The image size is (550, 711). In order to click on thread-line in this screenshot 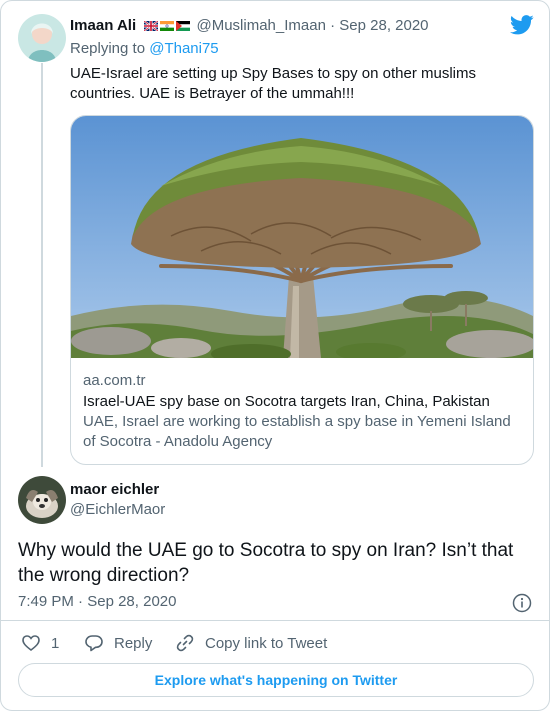, I will do `click(42, 265)`.